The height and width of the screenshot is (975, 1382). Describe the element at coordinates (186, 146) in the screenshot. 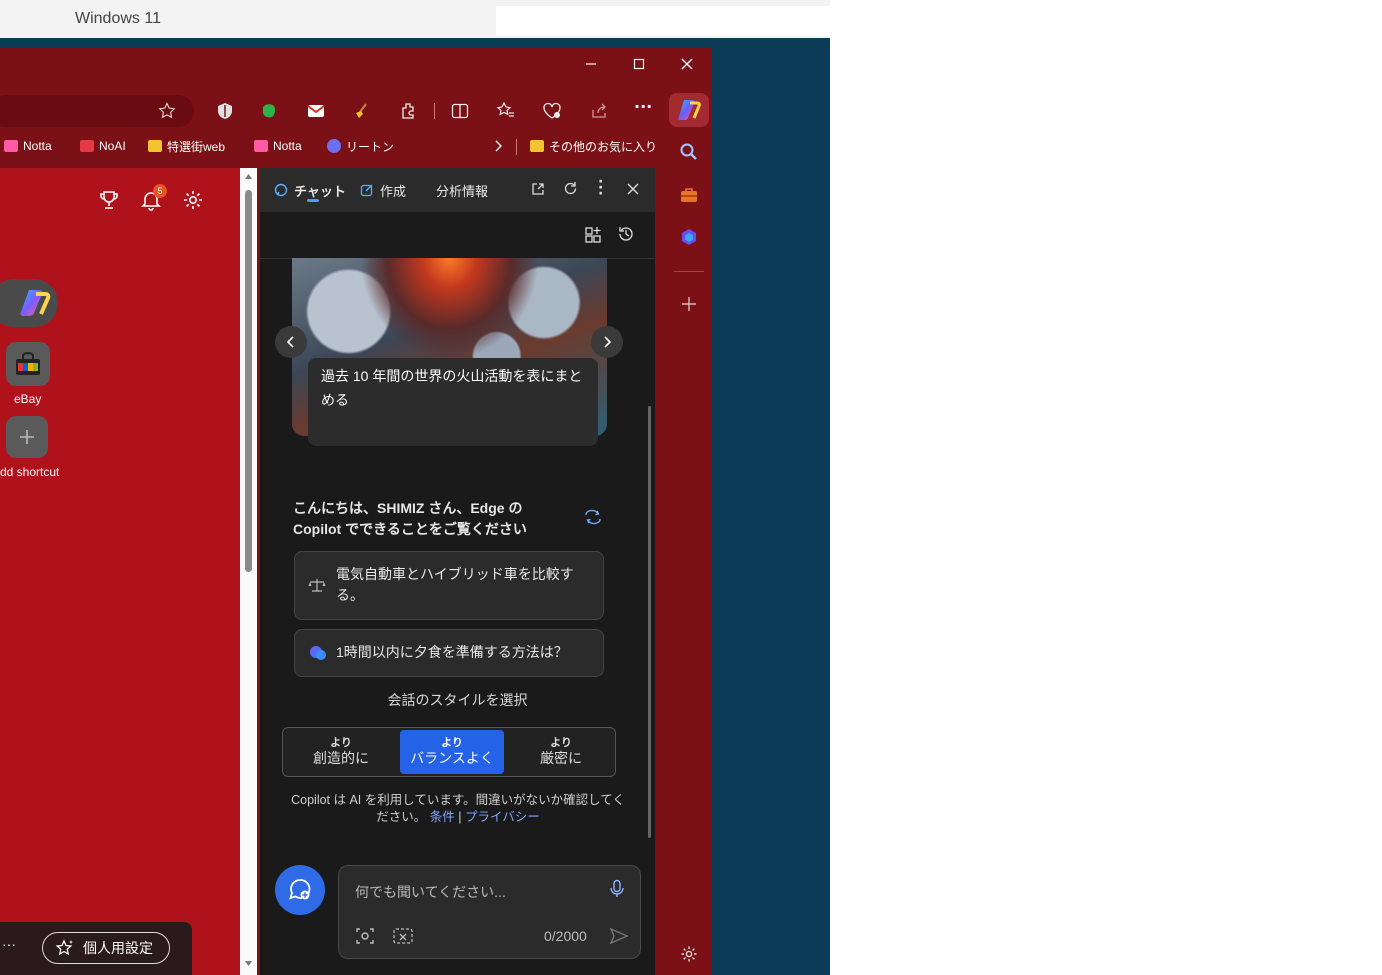

I see `bookmark-tokusengai: 特選街web` at that location.